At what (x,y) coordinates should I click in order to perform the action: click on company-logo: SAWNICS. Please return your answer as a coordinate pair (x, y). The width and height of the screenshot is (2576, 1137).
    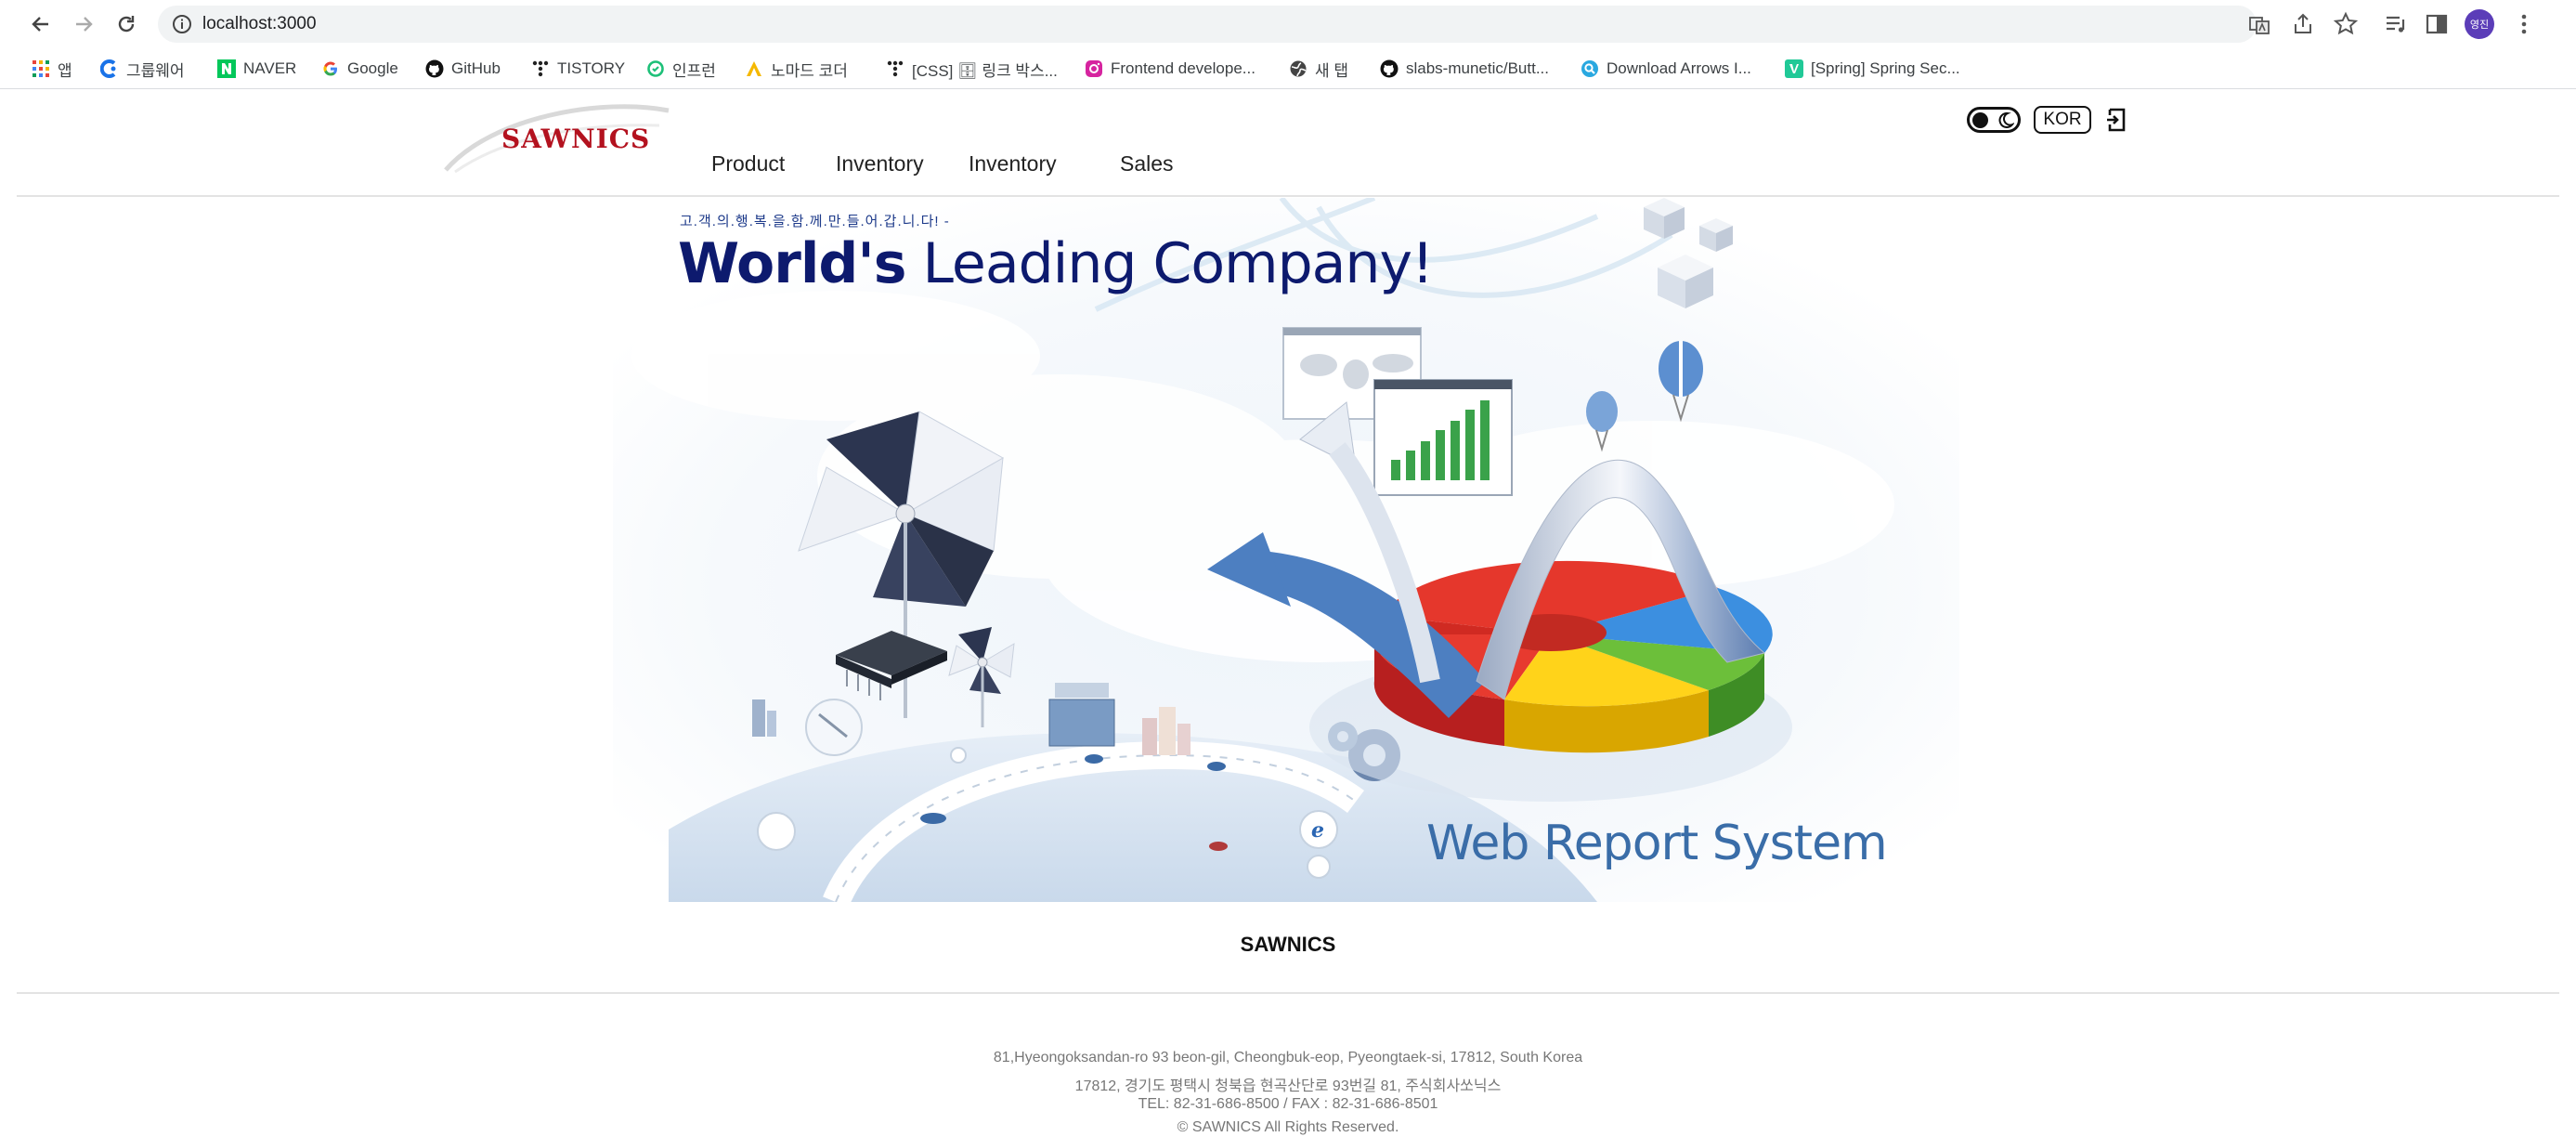
    Looking at the image, I should click on (557, 137).